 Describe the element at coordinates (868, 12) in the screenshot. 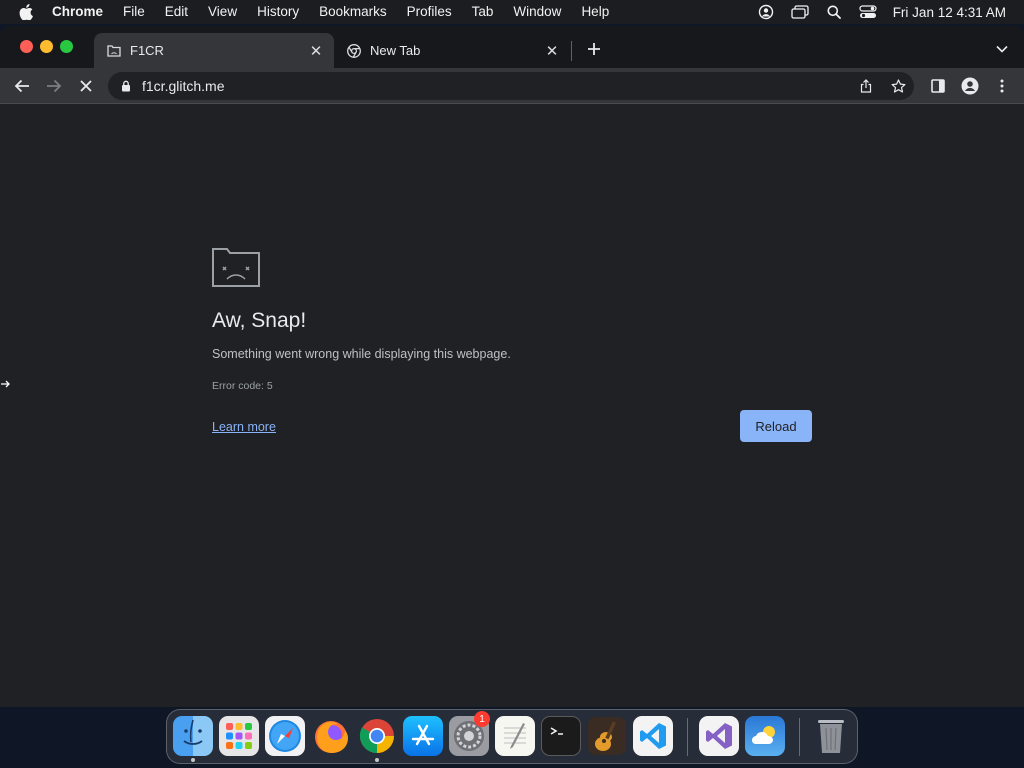

I see `control-center-icon` at that location.